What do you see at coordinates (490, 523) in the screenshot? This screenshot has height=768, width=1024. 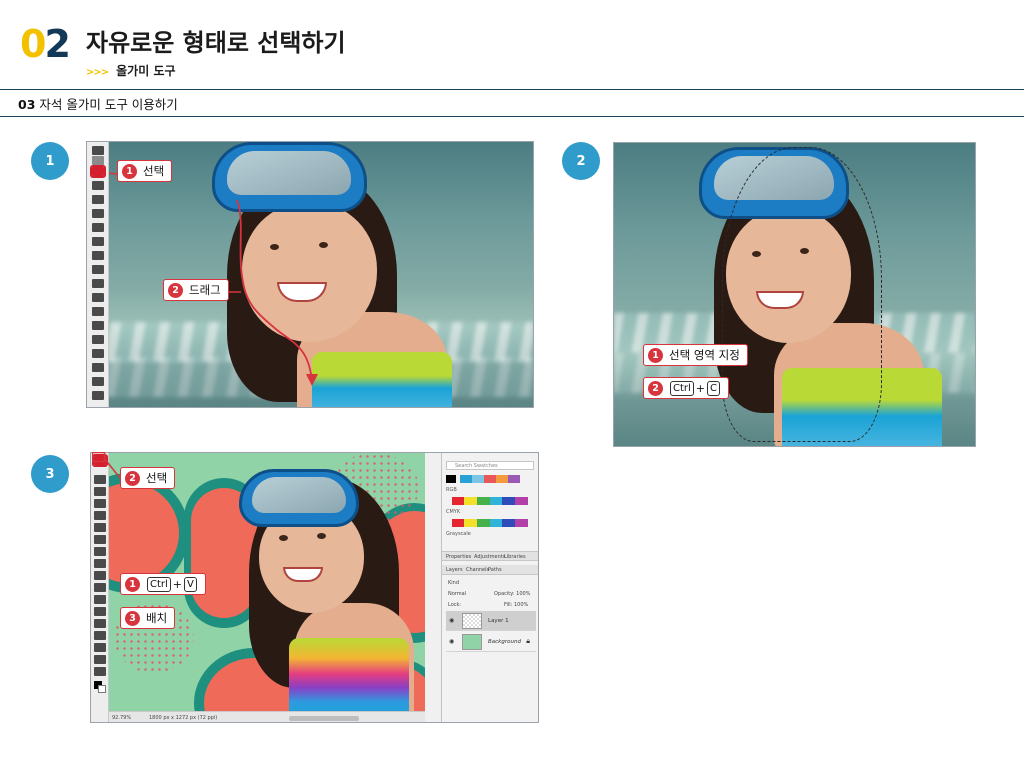 I see `cmyk-swatches` at bounding box center [490, 523].